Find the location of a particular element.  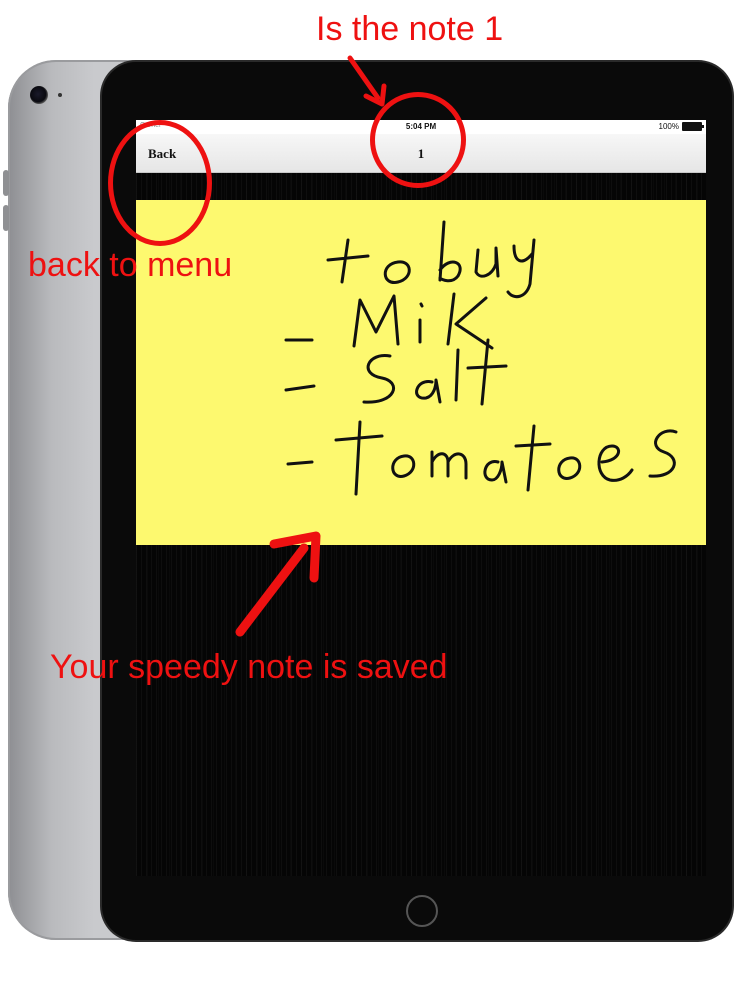

camera-icon is located at coordinates (39, 95).